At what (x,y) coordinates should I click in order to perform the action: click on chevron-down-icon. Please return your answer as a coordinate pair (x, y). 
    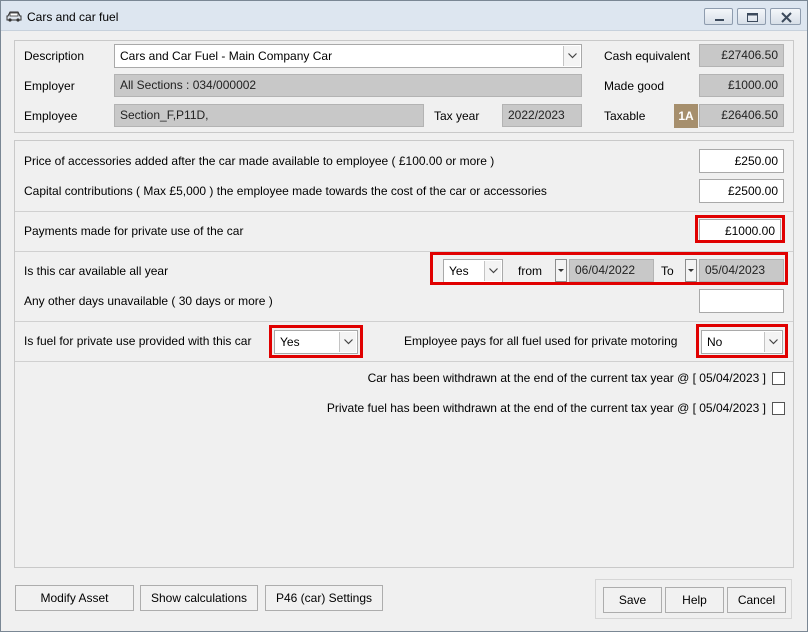
    Looking at the image, I should click on (571, 56).